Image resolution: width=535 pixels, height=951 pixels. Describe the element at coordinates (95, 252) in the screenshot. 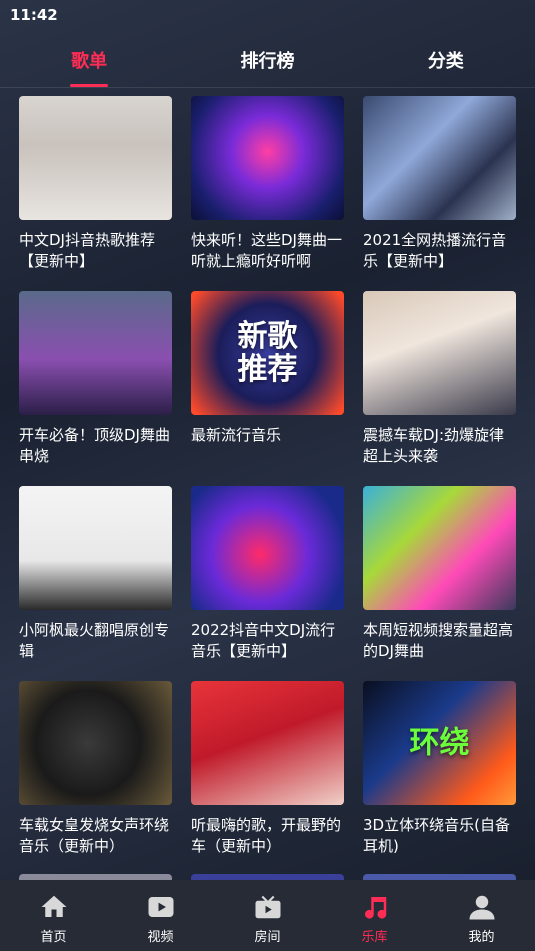

I see `playlist-title: 中文DJ抖音热歌推荐【更新中】` at that location.